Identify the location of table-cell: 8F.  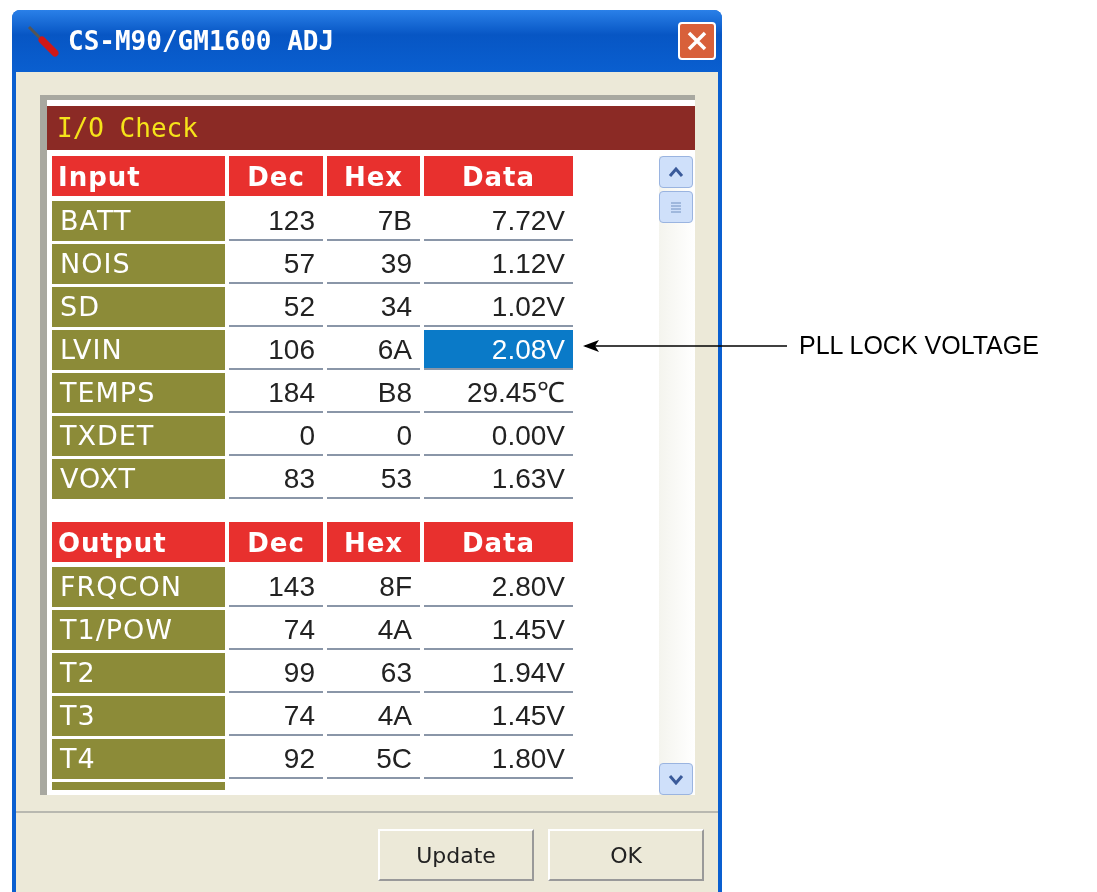
(373, 587).